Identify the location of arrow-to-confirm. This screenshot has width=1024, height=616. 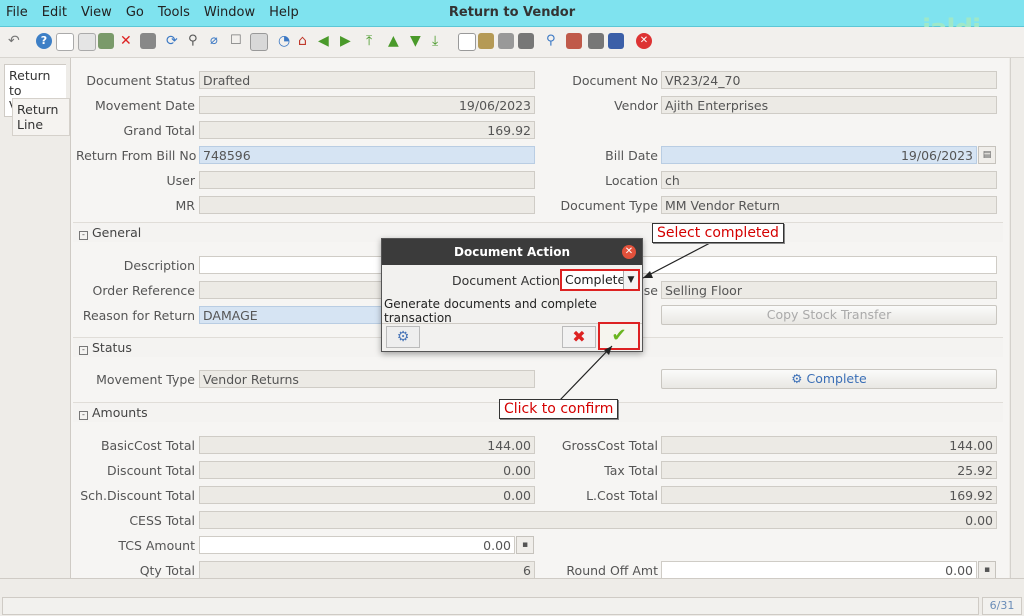
(586, 373).